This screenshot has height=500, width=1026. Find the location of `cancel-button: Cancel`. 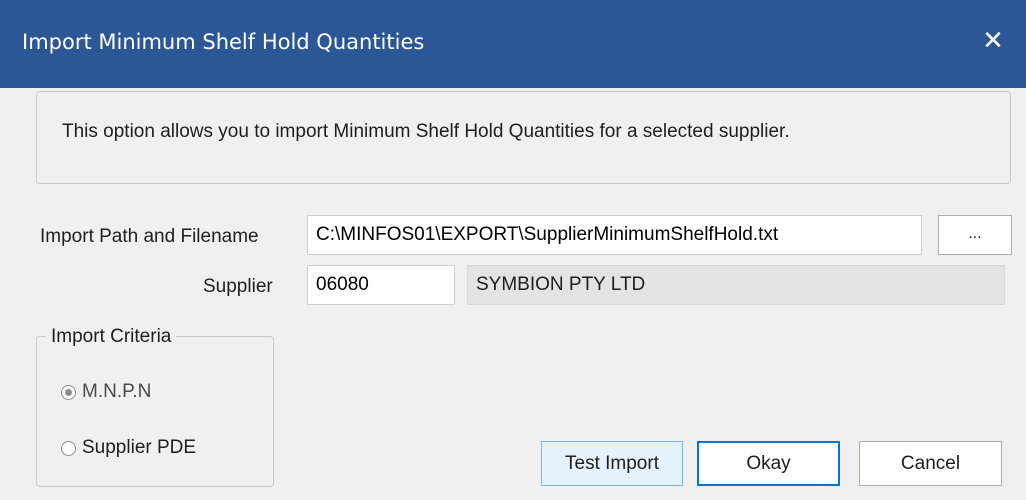

cancel-button: Cancel is located at coordinates (930, 463).